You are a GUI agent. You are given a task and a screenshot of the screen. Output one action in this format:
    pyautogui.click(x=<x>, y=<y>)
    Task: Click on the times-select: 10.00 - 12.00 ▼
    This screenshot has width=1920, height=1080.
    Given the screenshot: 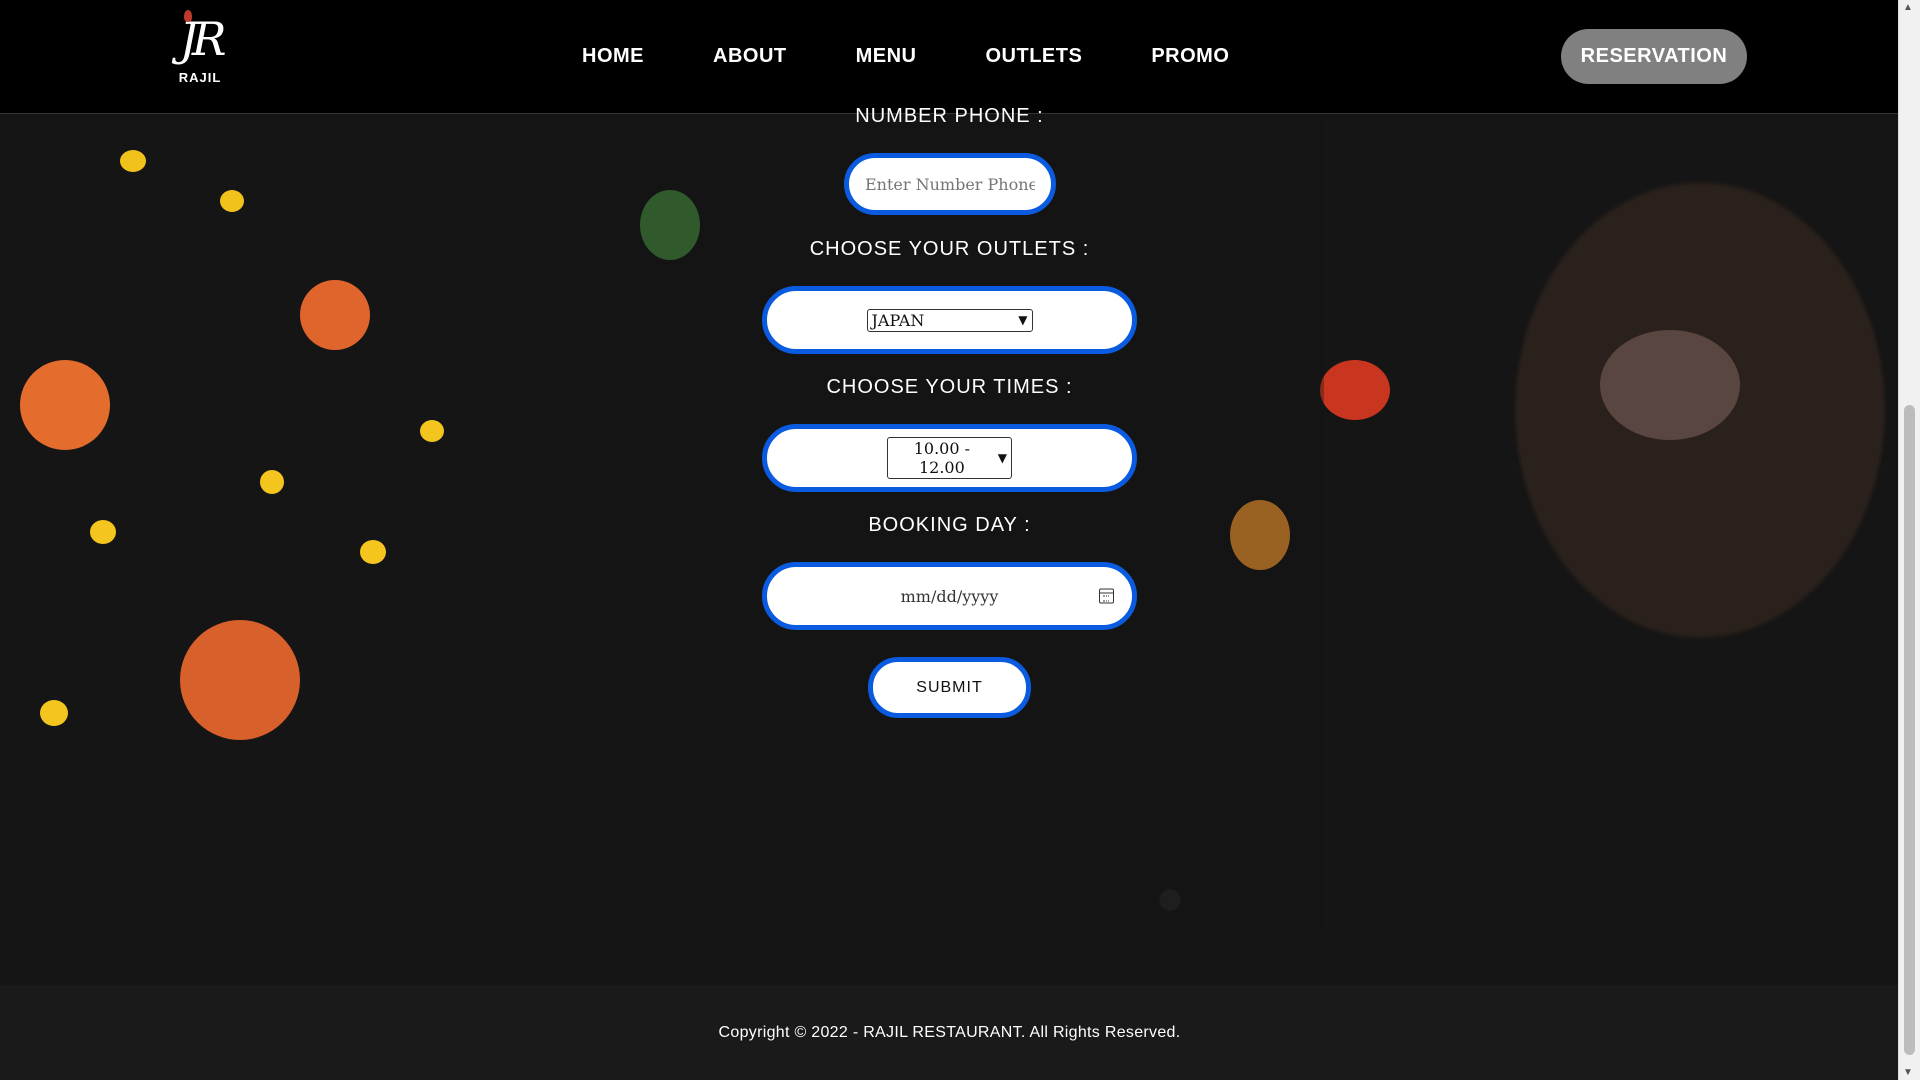 What is the action you would take?
    pyautogui.click(x=949, y=458)
    